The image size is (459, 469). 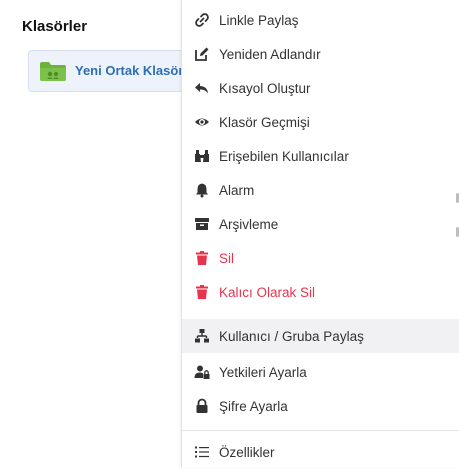 What do you see at coordinates (202, 190) in the screenshot?
I see `bell-icon` at bounding box center [202, 190].